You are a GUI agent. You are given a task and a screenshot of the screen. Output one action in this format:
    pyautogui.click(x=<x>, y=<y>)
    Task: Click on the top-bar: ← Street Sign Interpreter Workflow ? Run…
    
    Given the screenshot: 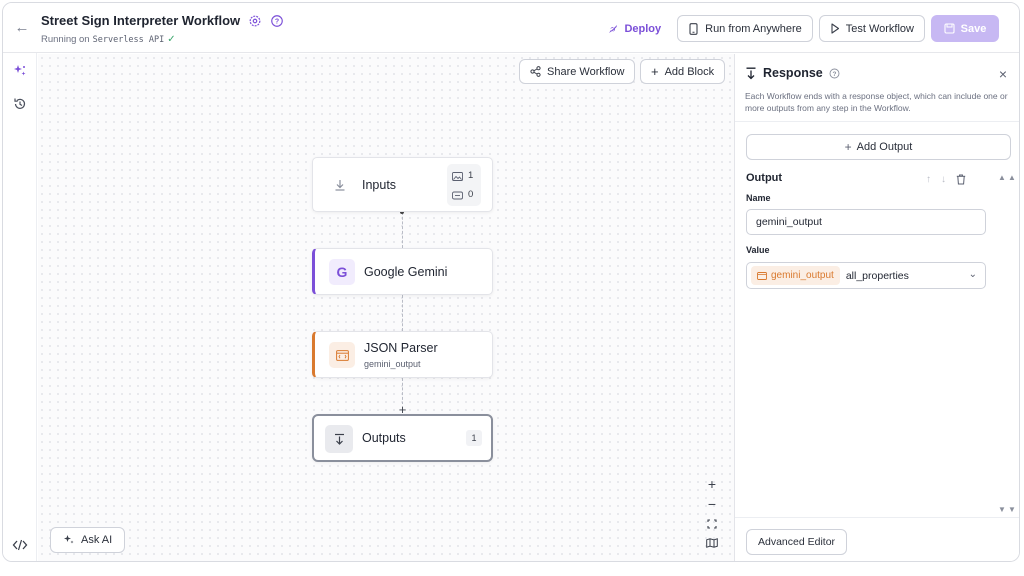 What is the action you would take?
    pyautogui.click(x=511, y=28)
    